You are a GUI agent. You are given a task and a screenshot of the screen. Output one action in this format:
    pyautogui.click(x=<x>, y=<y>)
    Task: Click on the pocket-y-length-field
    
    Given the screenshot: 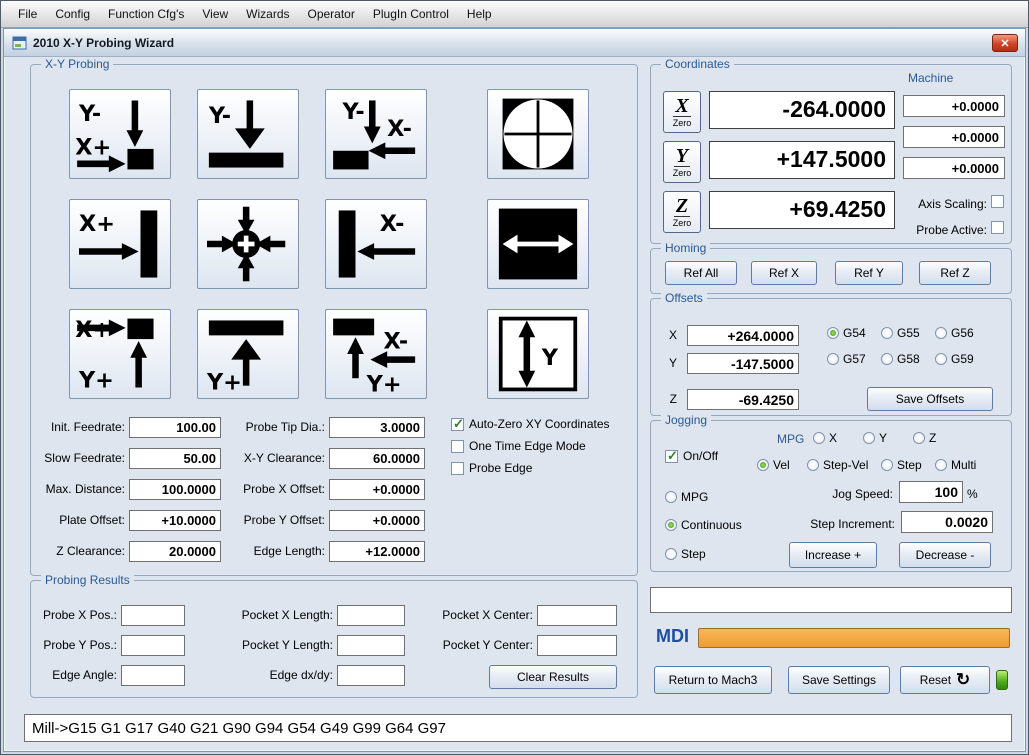 What is the action you would take?
    pyautogui.click(x=371, y=645)
    